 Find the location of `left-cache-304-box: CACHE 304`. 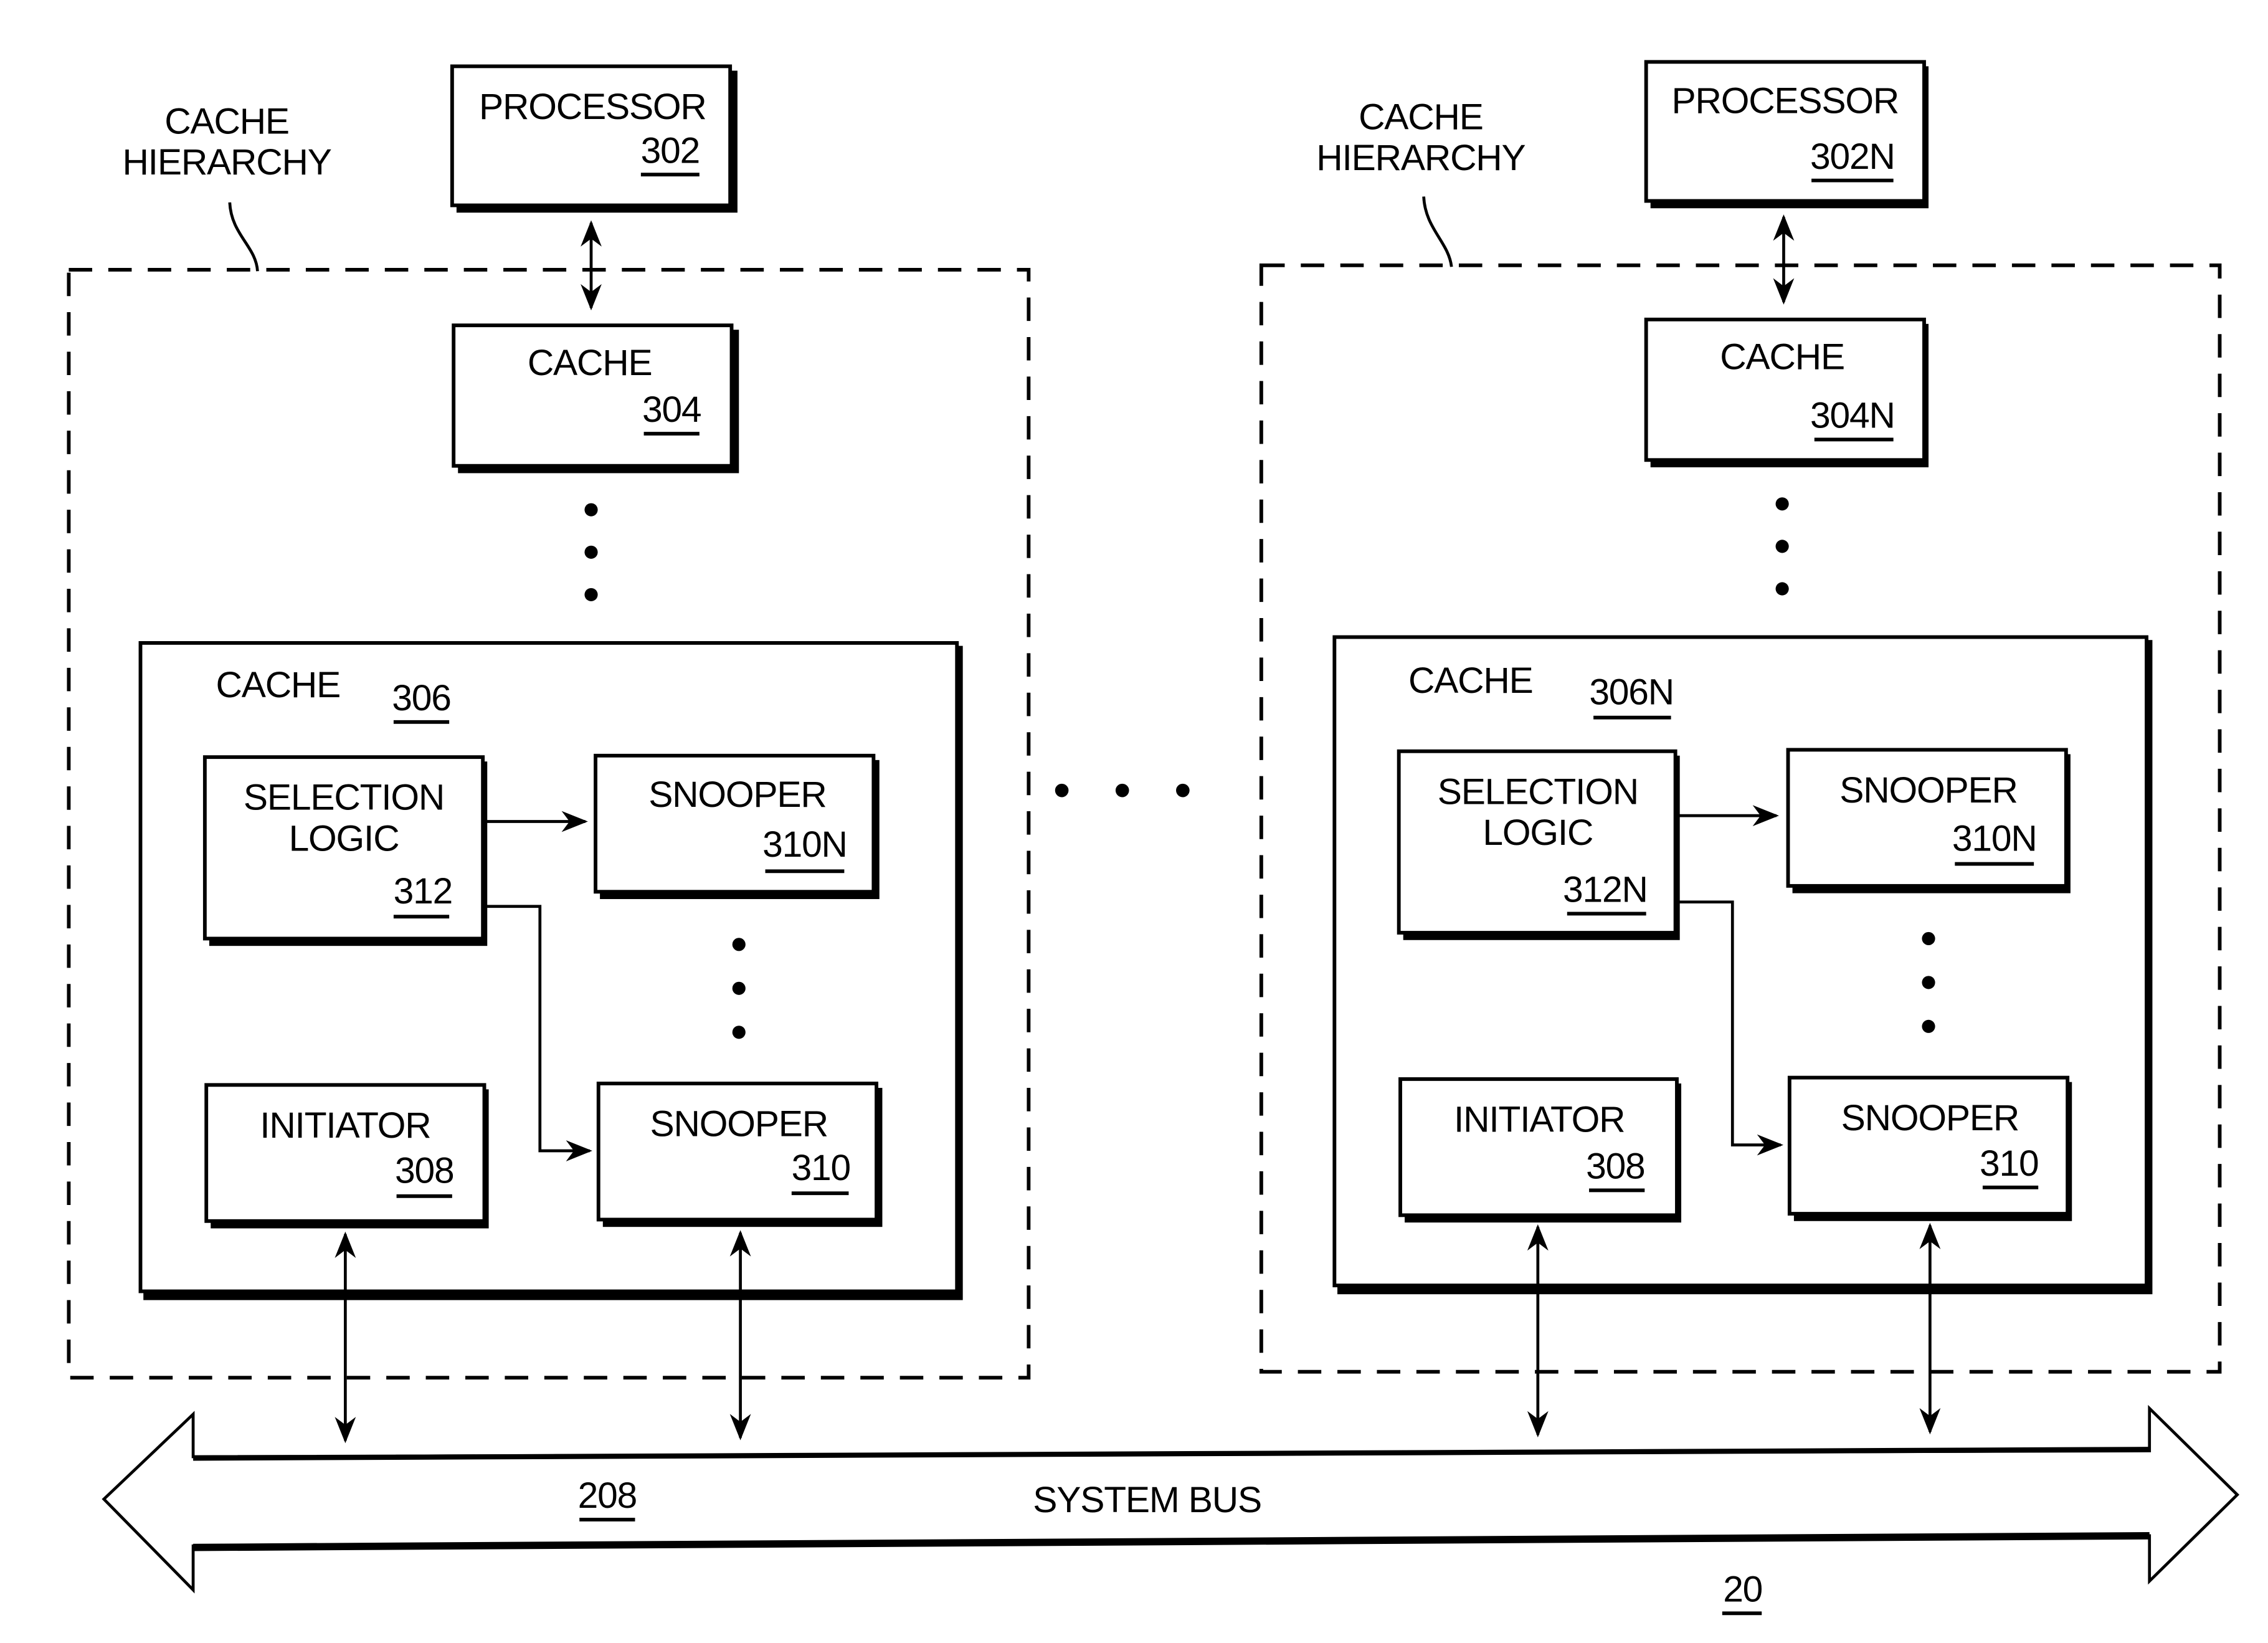

left-cache-304-box: CACHE 304 is located at coordinates (595, 398).